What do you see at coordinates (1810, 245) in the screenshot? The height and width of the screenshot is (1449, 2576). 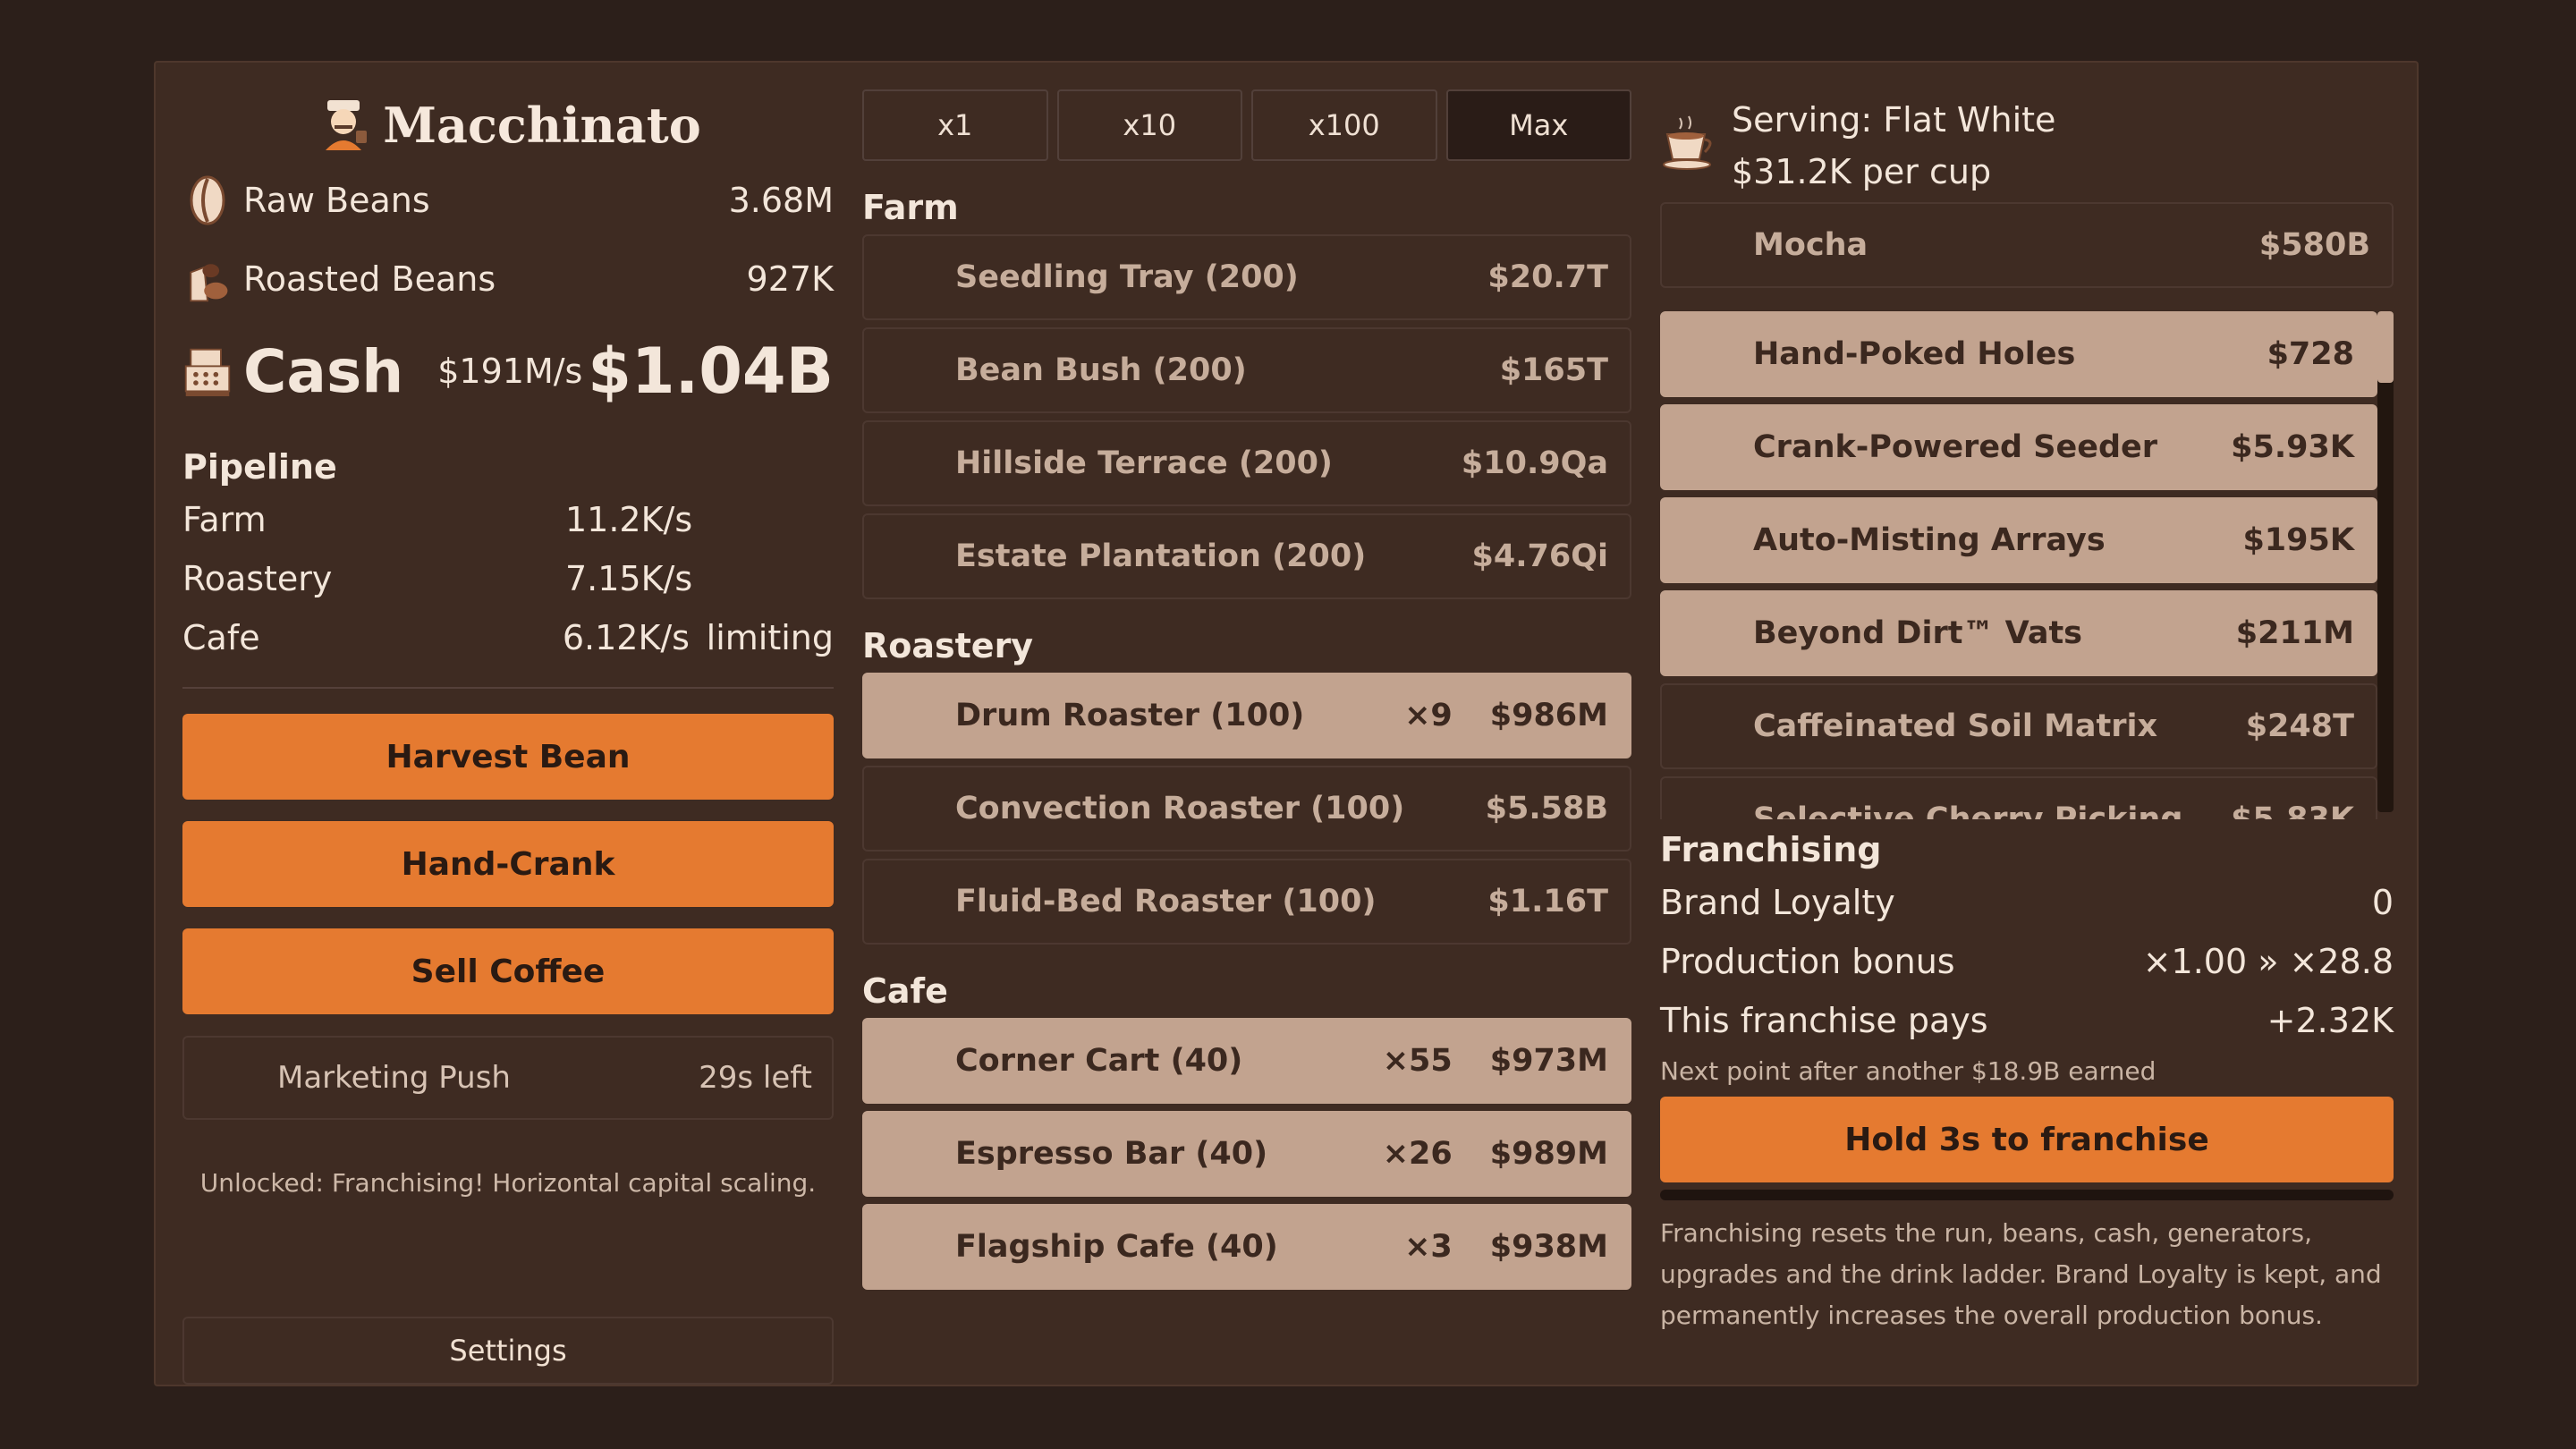 I see `upgrade-name: Mocha` at bounding box center [1810, 245].